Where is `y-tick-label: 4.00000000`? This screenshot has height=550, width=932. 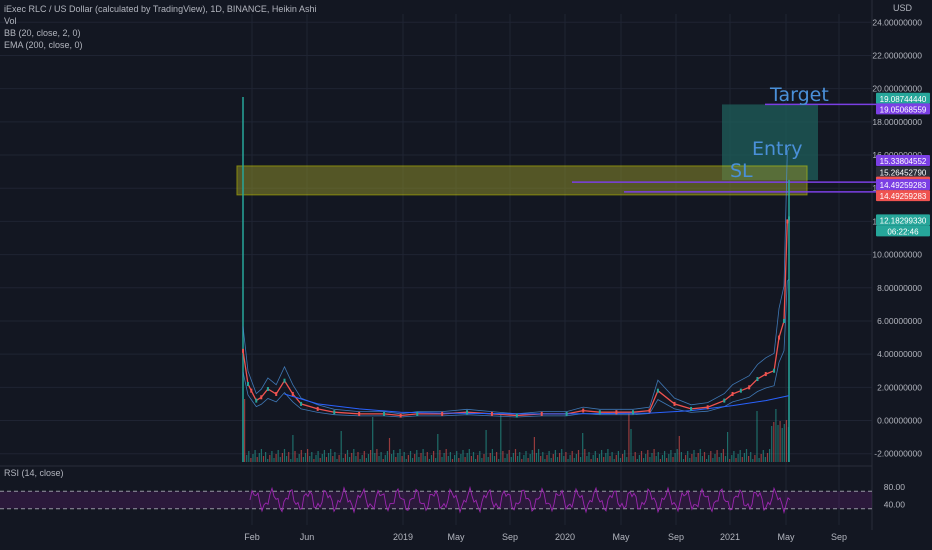 y-tick-label: 4.00000000 is located at coordinates (899, 354).